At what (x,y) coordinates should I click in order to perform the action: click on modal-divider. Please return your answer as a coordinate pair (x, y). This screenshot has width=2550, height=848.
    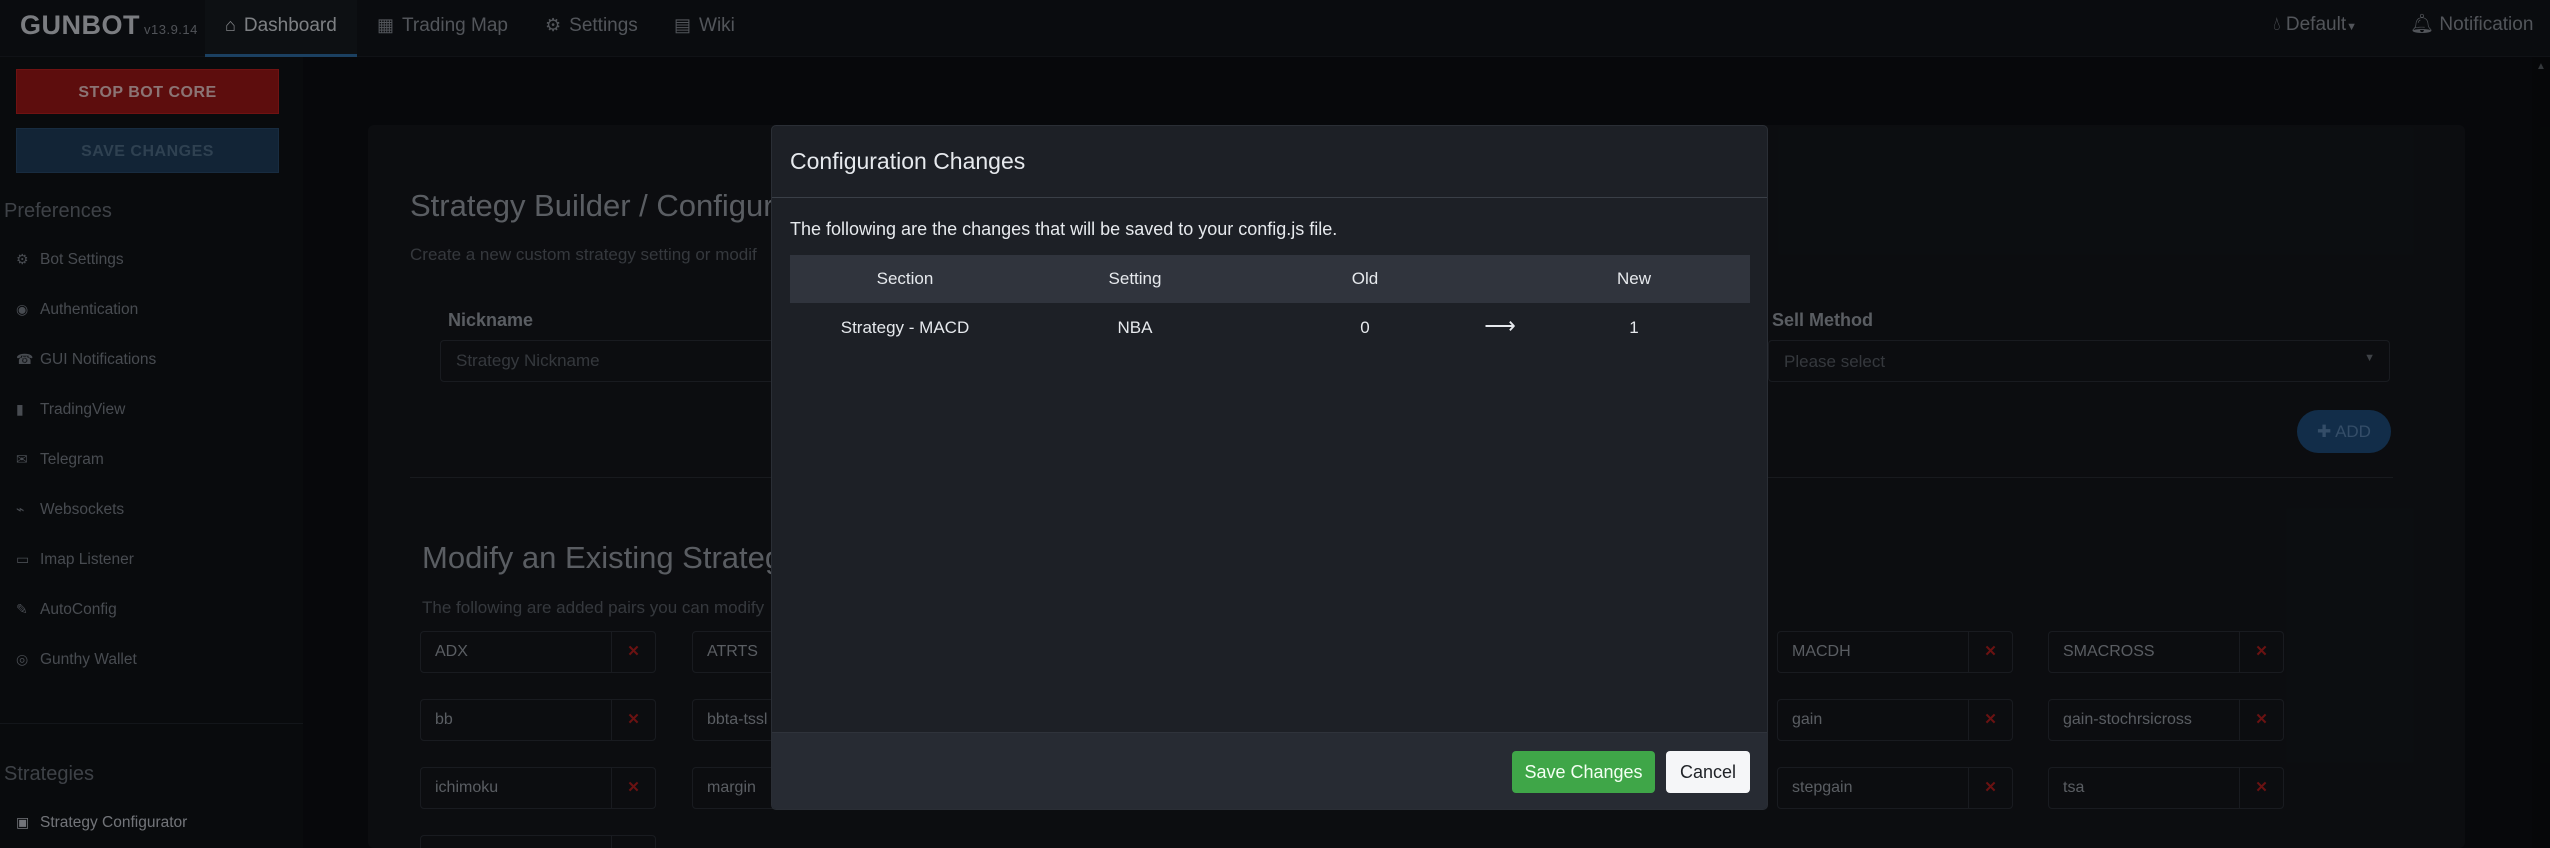
    Looking at the image, I should click on (1269, 197).